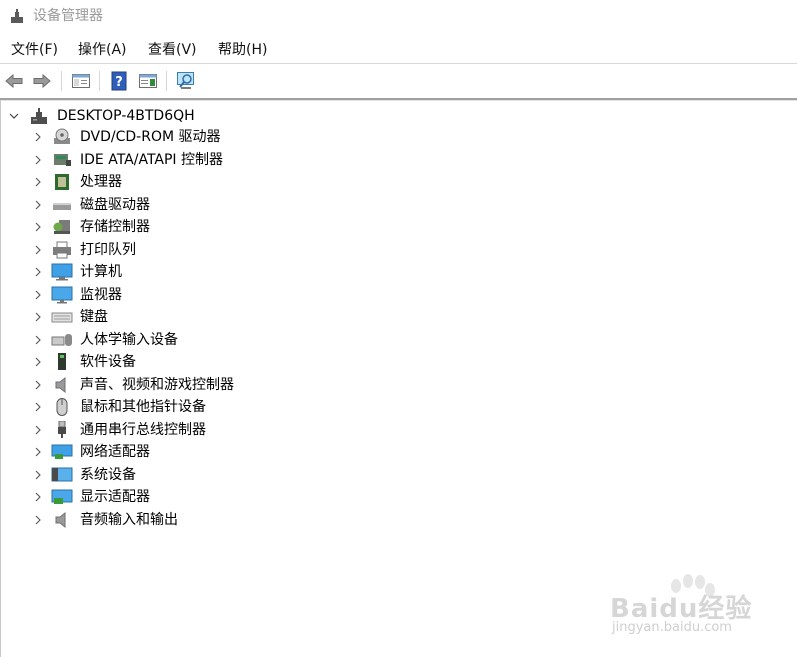 The image size is (797, 657). I want to click on tree-item: DVD/CD-ROM 驱动器, so click(127, 137).